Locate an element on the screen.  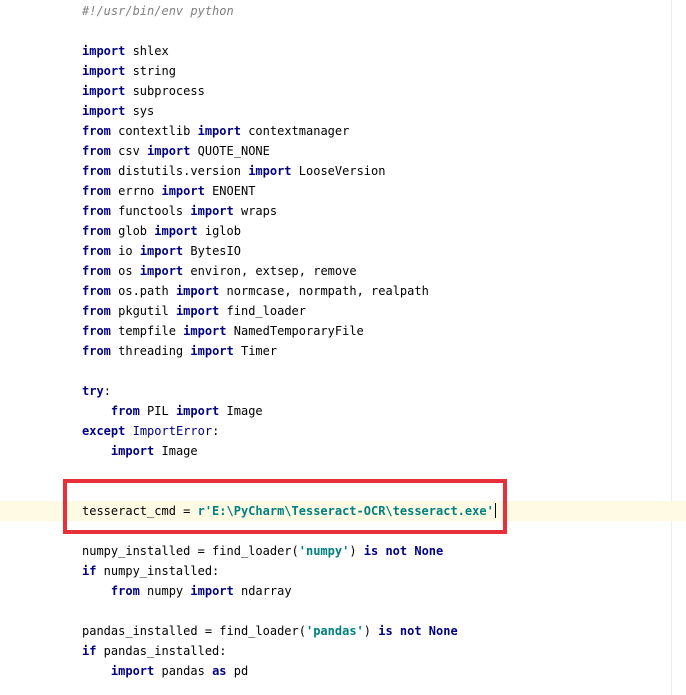
code-line-text: from tempfile import NamedTemporaryFile is located at coordinates (223, 331).